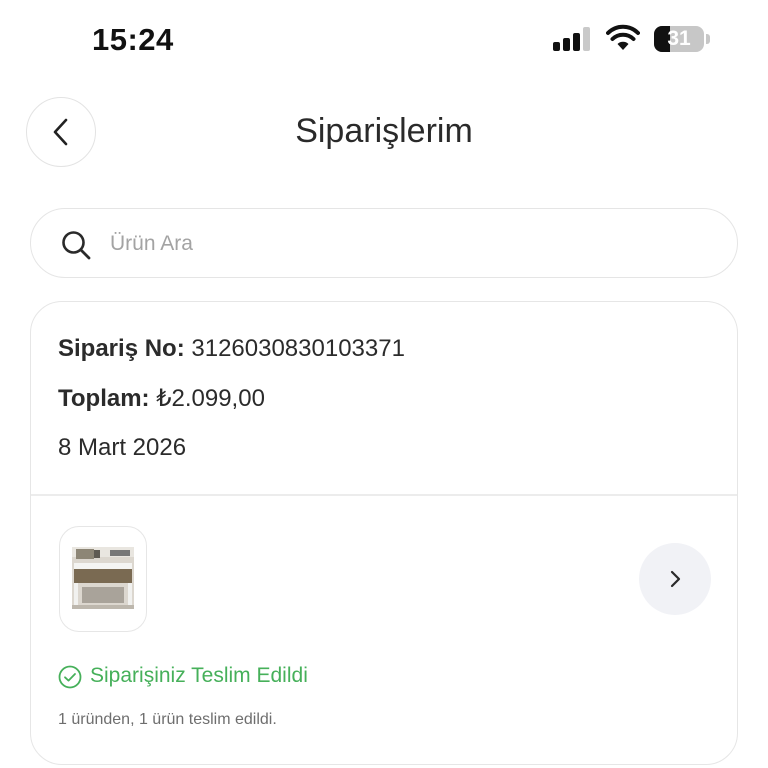 The width and height of the screenshot is (768, 768). Describe the element at coordinates (298, 348) in the screenshot. I see `order-number-value: 3126030830103371` at that location.